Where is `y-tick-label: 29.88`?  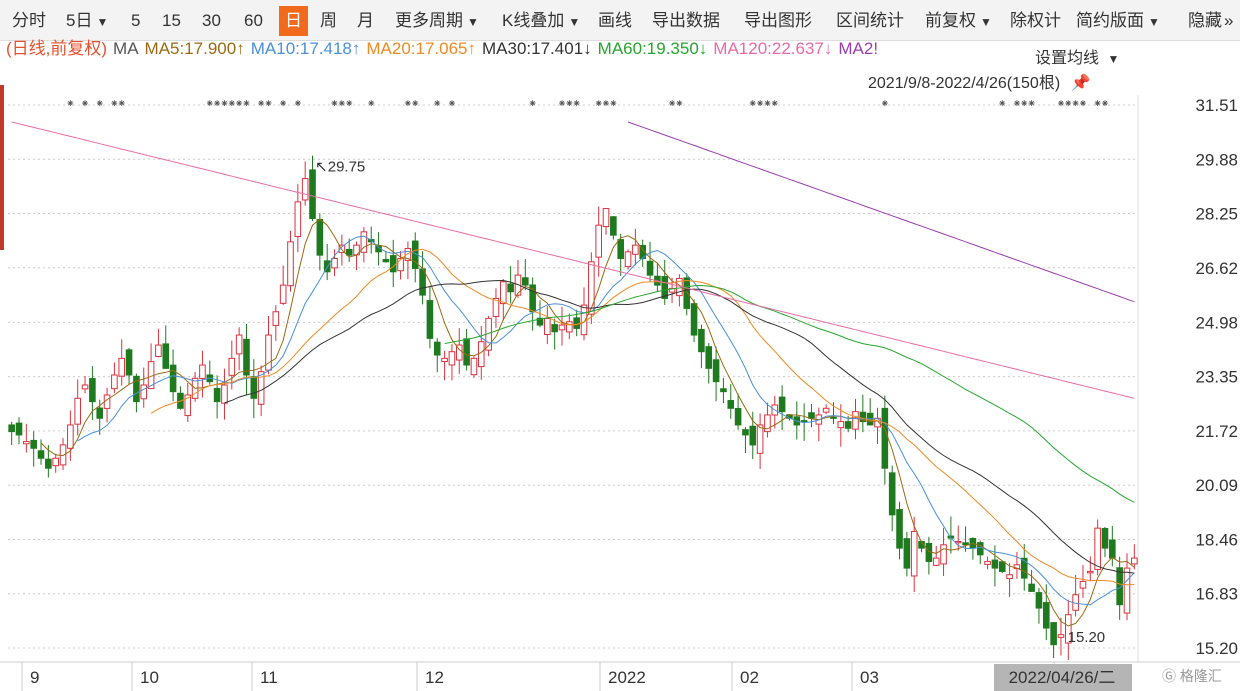 y-tick-label: 29.88 is located at coordinates (1216, 159).